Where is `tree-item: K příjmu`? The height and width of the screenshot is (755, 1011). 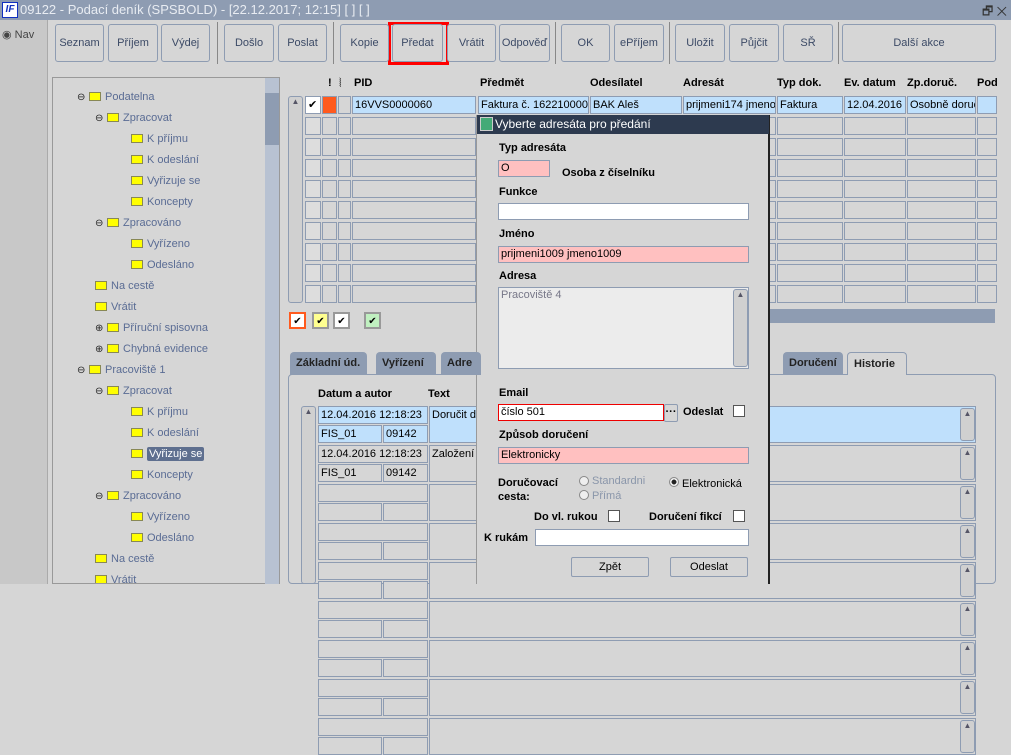 tree-item: K příjmu is located at coordinates (159, 412).